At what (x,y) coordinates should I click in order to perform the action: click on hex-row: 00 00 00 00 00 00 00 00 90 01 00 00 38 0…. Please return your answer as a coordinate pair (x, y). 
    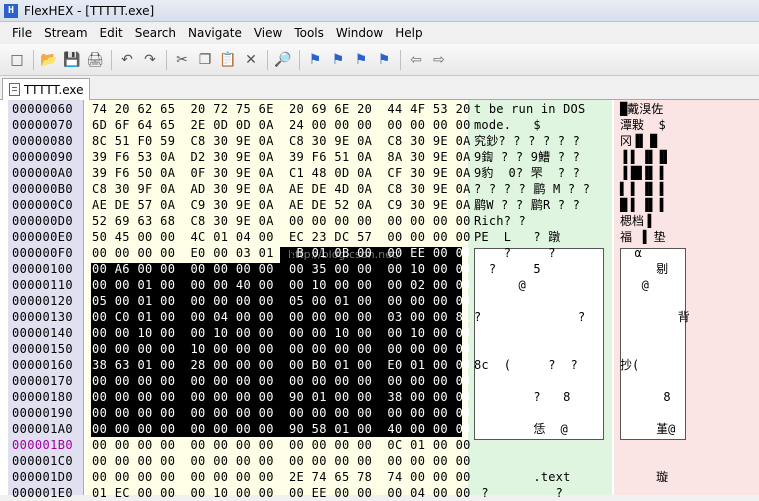
    Looking at the image, I should click on (281, 397).